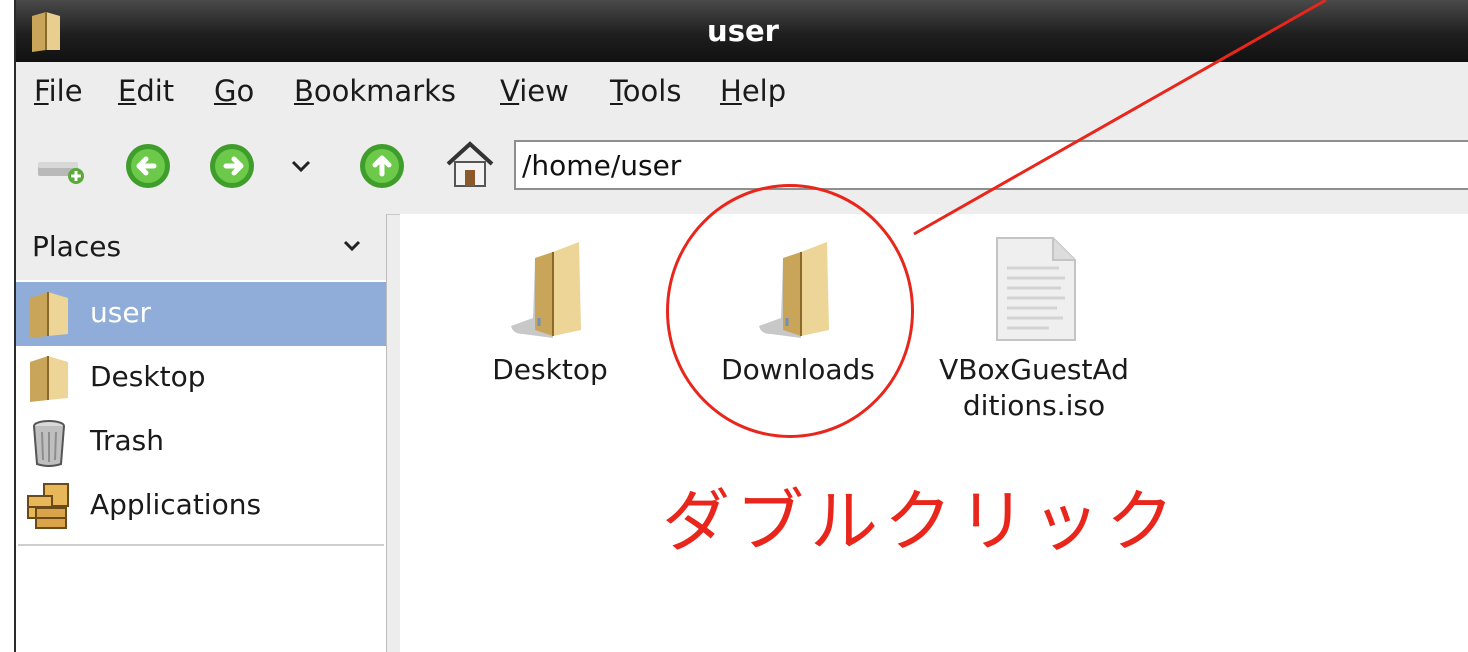 The width and height of the screenshot is (1468, 652). Describe the element at coordinates (790, 311) in the screenshot. I see `annotation-circle` at that location.